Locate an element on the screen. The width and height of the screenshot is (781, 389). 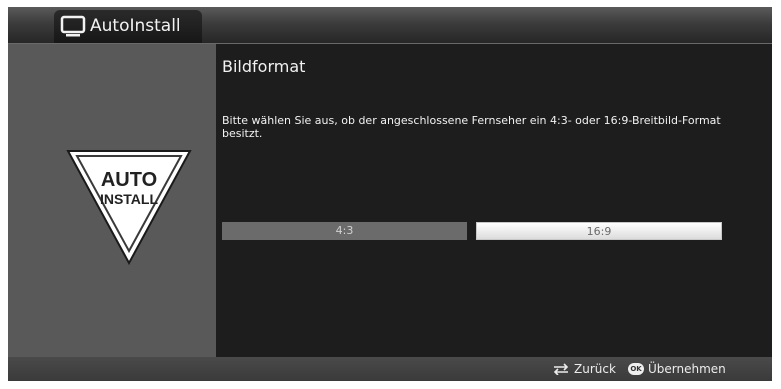
back-label: Zurück is located at coordinates (595, 369).